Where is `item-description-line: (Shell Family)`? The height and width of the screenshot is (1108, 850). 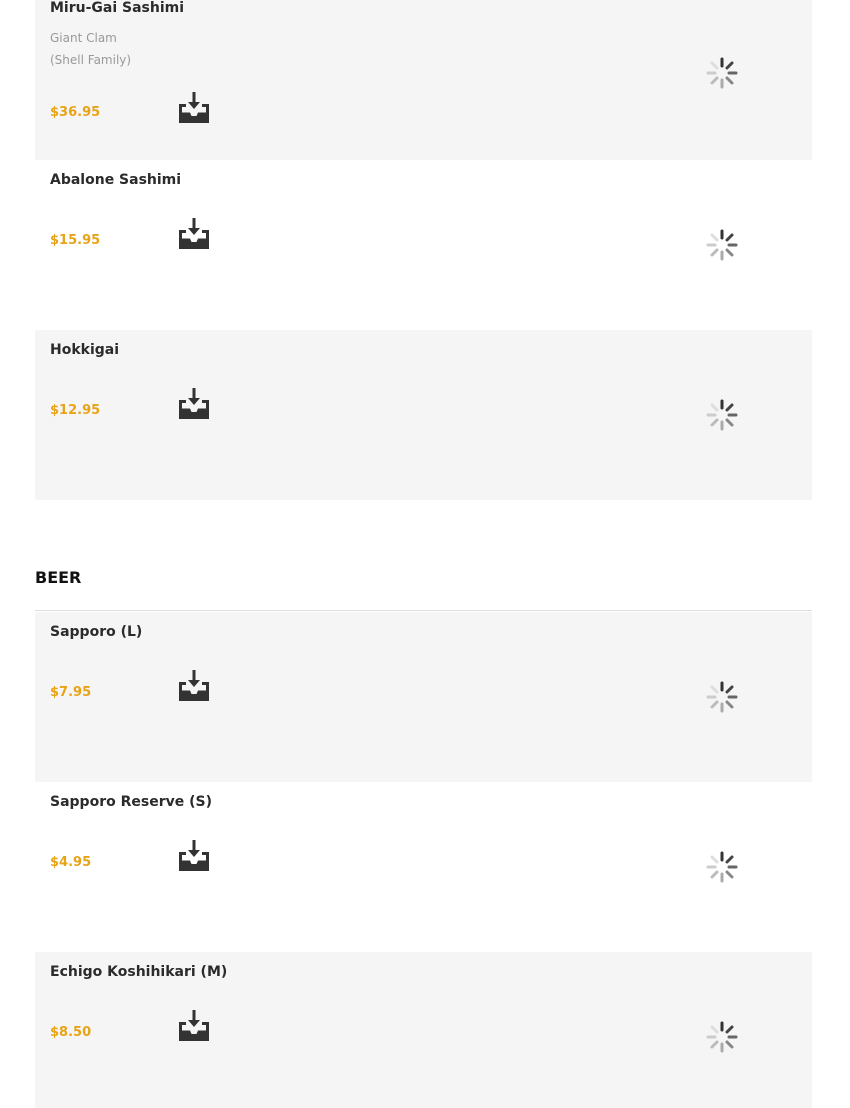 item-description-line: (Shell Family) is located at coordinates (91, 60).